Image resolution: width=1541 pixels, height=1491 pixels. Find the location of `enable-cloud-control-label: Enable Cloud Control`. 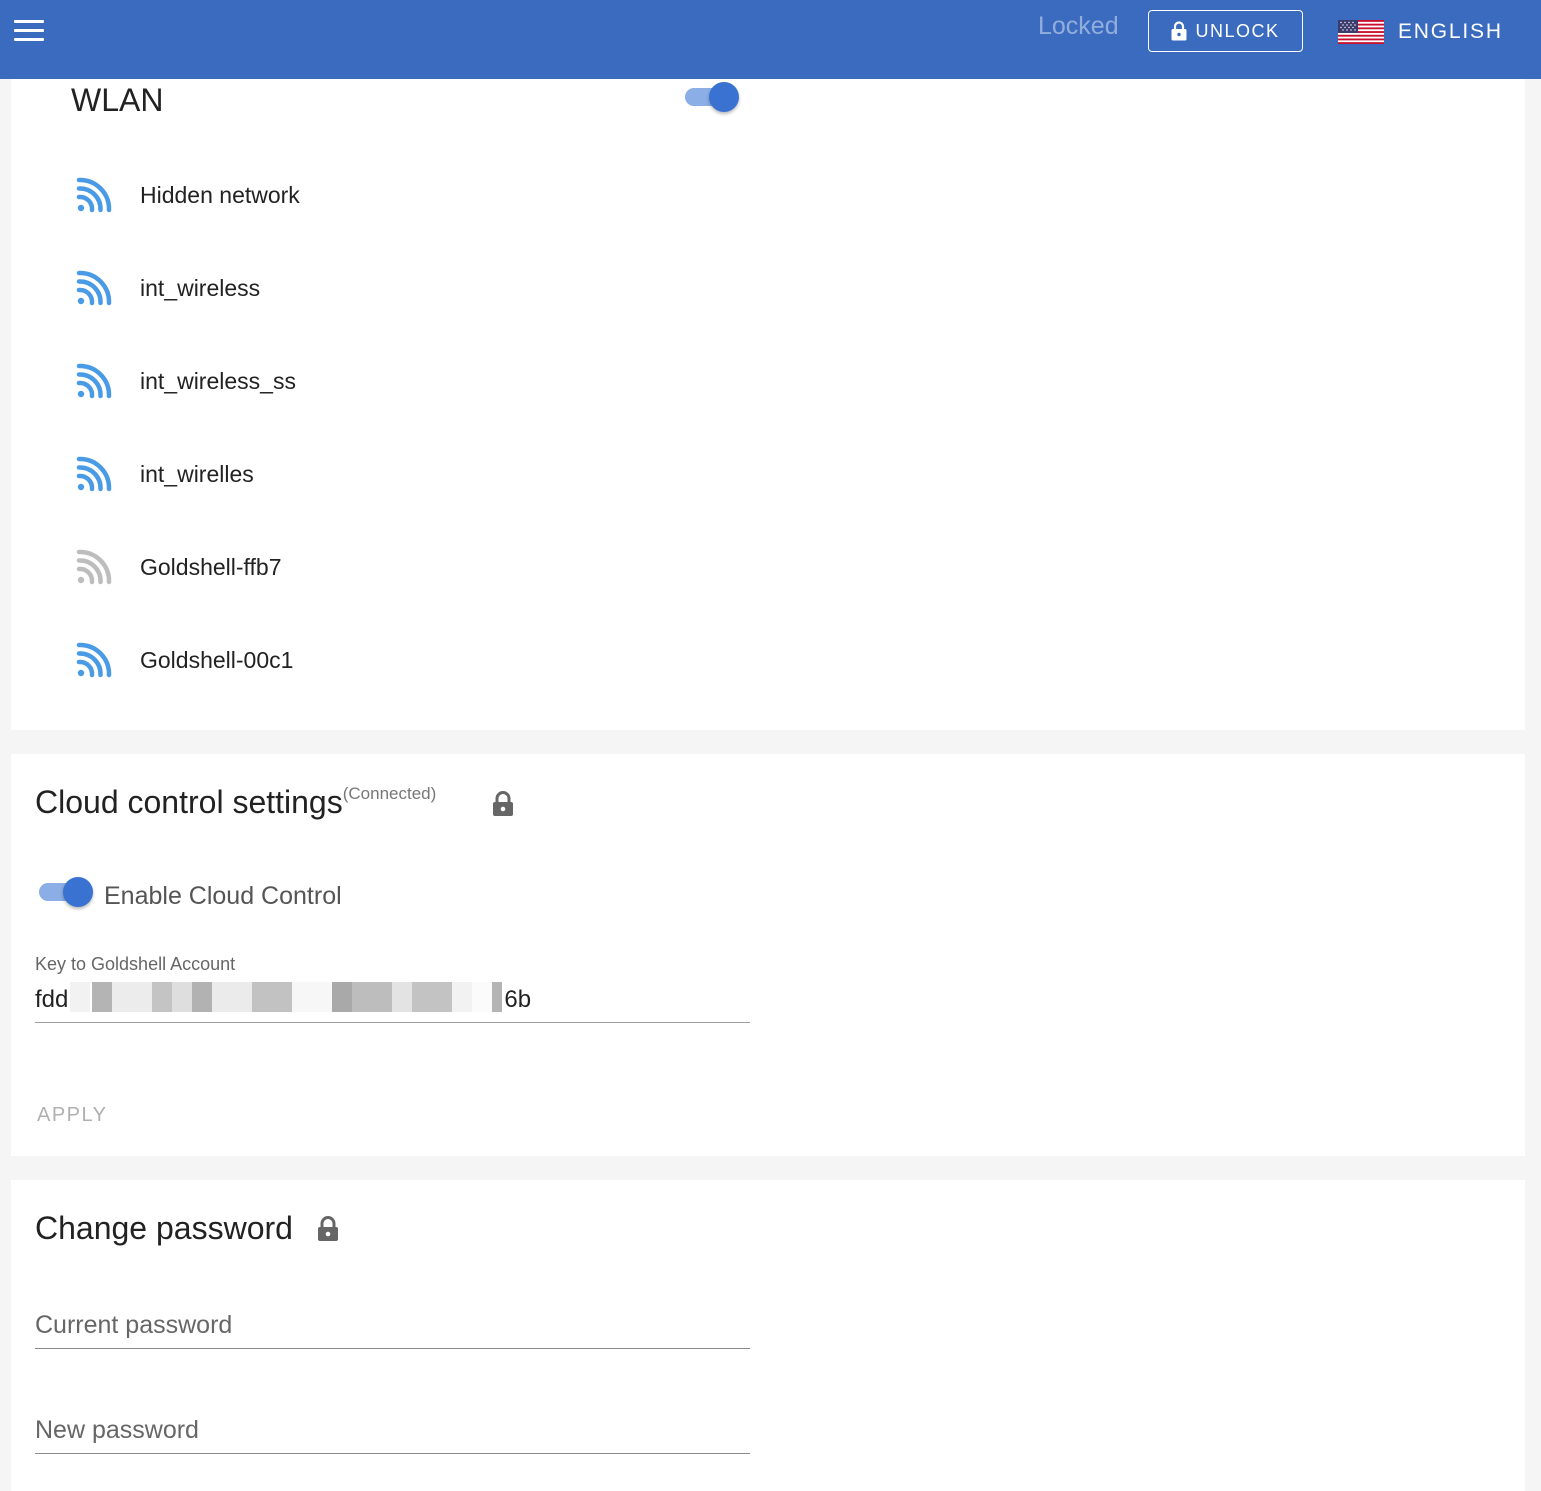

enable-cloud-control-label: Enable Cloud Control is located at coordinates (223, 896).